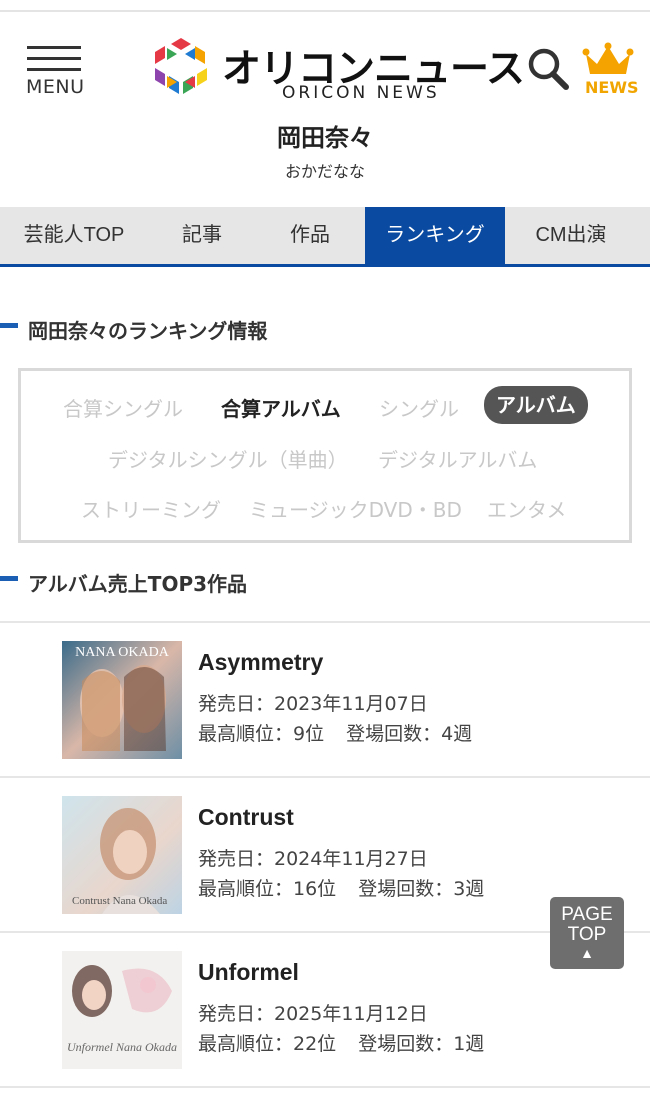  Describe the element at coordinates (421, 1044) in the screenshot. I see `album-weeks-charted: 登場回数：1週` at that location.